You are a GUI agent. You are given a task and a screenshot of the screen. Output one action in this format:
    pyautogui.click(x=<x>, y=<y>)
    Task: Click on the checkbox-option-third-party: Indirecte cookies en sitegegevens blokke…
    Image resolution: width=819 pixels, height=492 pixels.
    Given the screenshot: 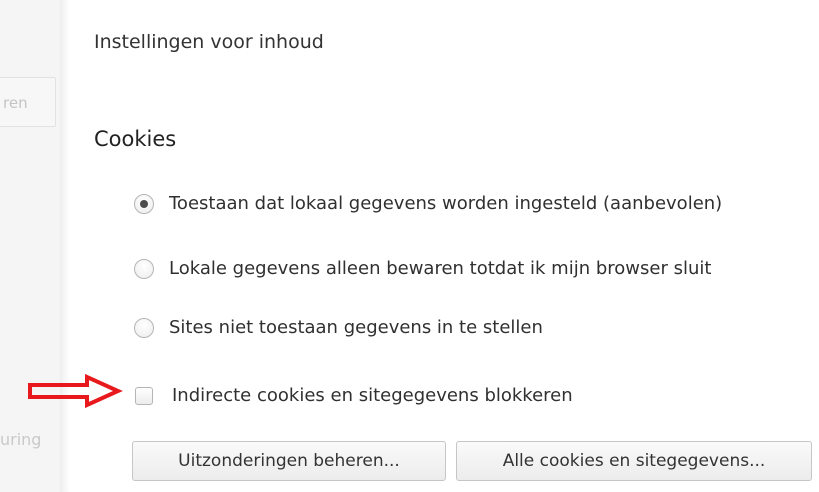 What is the action you would take?
    pyautogui.click(x=354, y=395)
    